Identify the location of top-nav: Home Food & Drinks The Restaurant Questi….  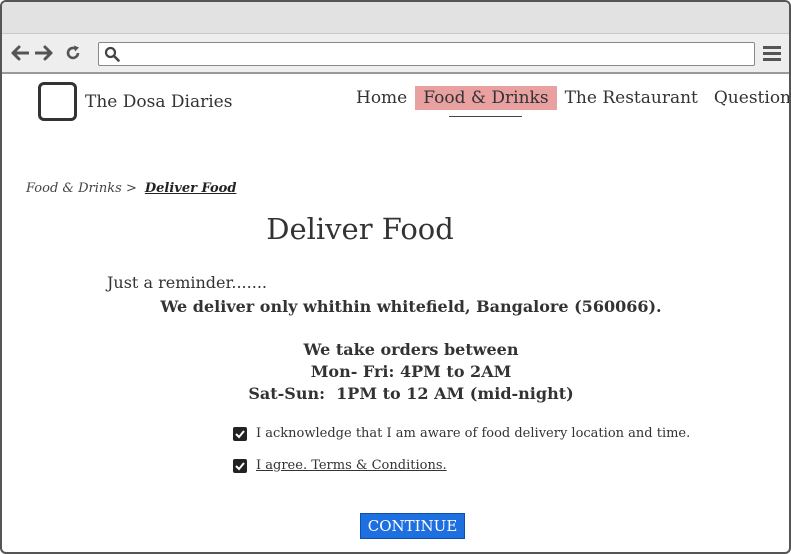
(568, 101).